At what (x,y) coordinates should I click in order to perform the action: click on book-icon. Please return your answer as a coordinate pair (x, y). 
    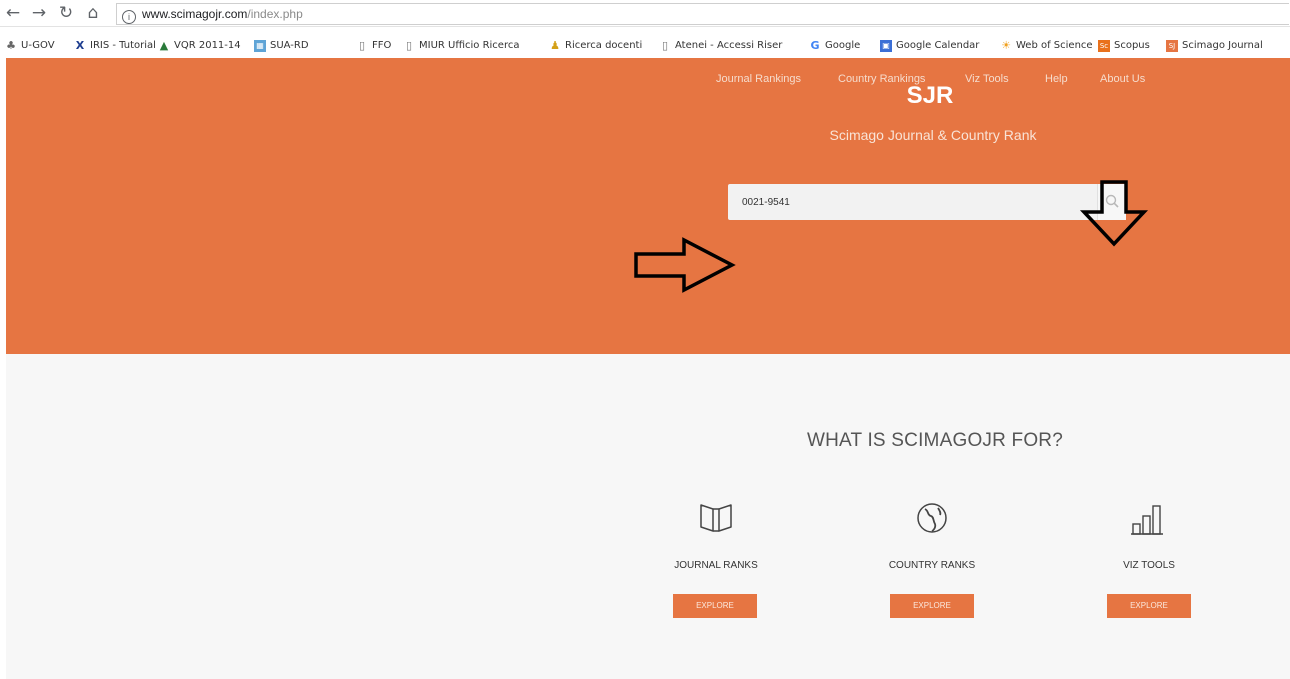
    Looking at the image, I should click on (716, 518).